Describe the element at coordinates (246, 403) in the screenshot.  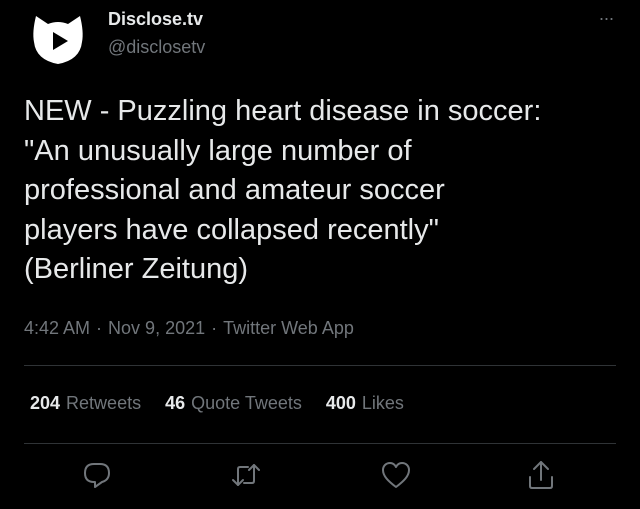
I see `quote-tweets-label: Quote Tweets` at that location.